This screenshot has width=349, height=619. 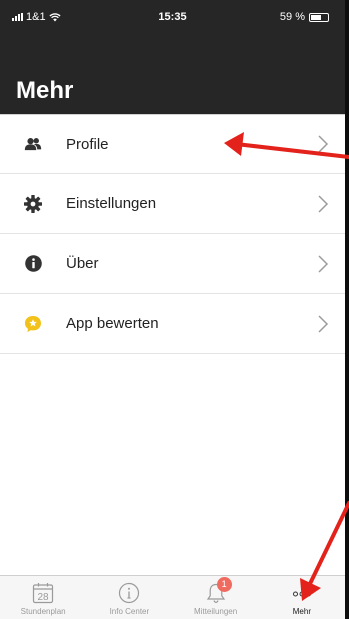 I want to click on tab-mehr: Mehr, so click(x=302, y=597).